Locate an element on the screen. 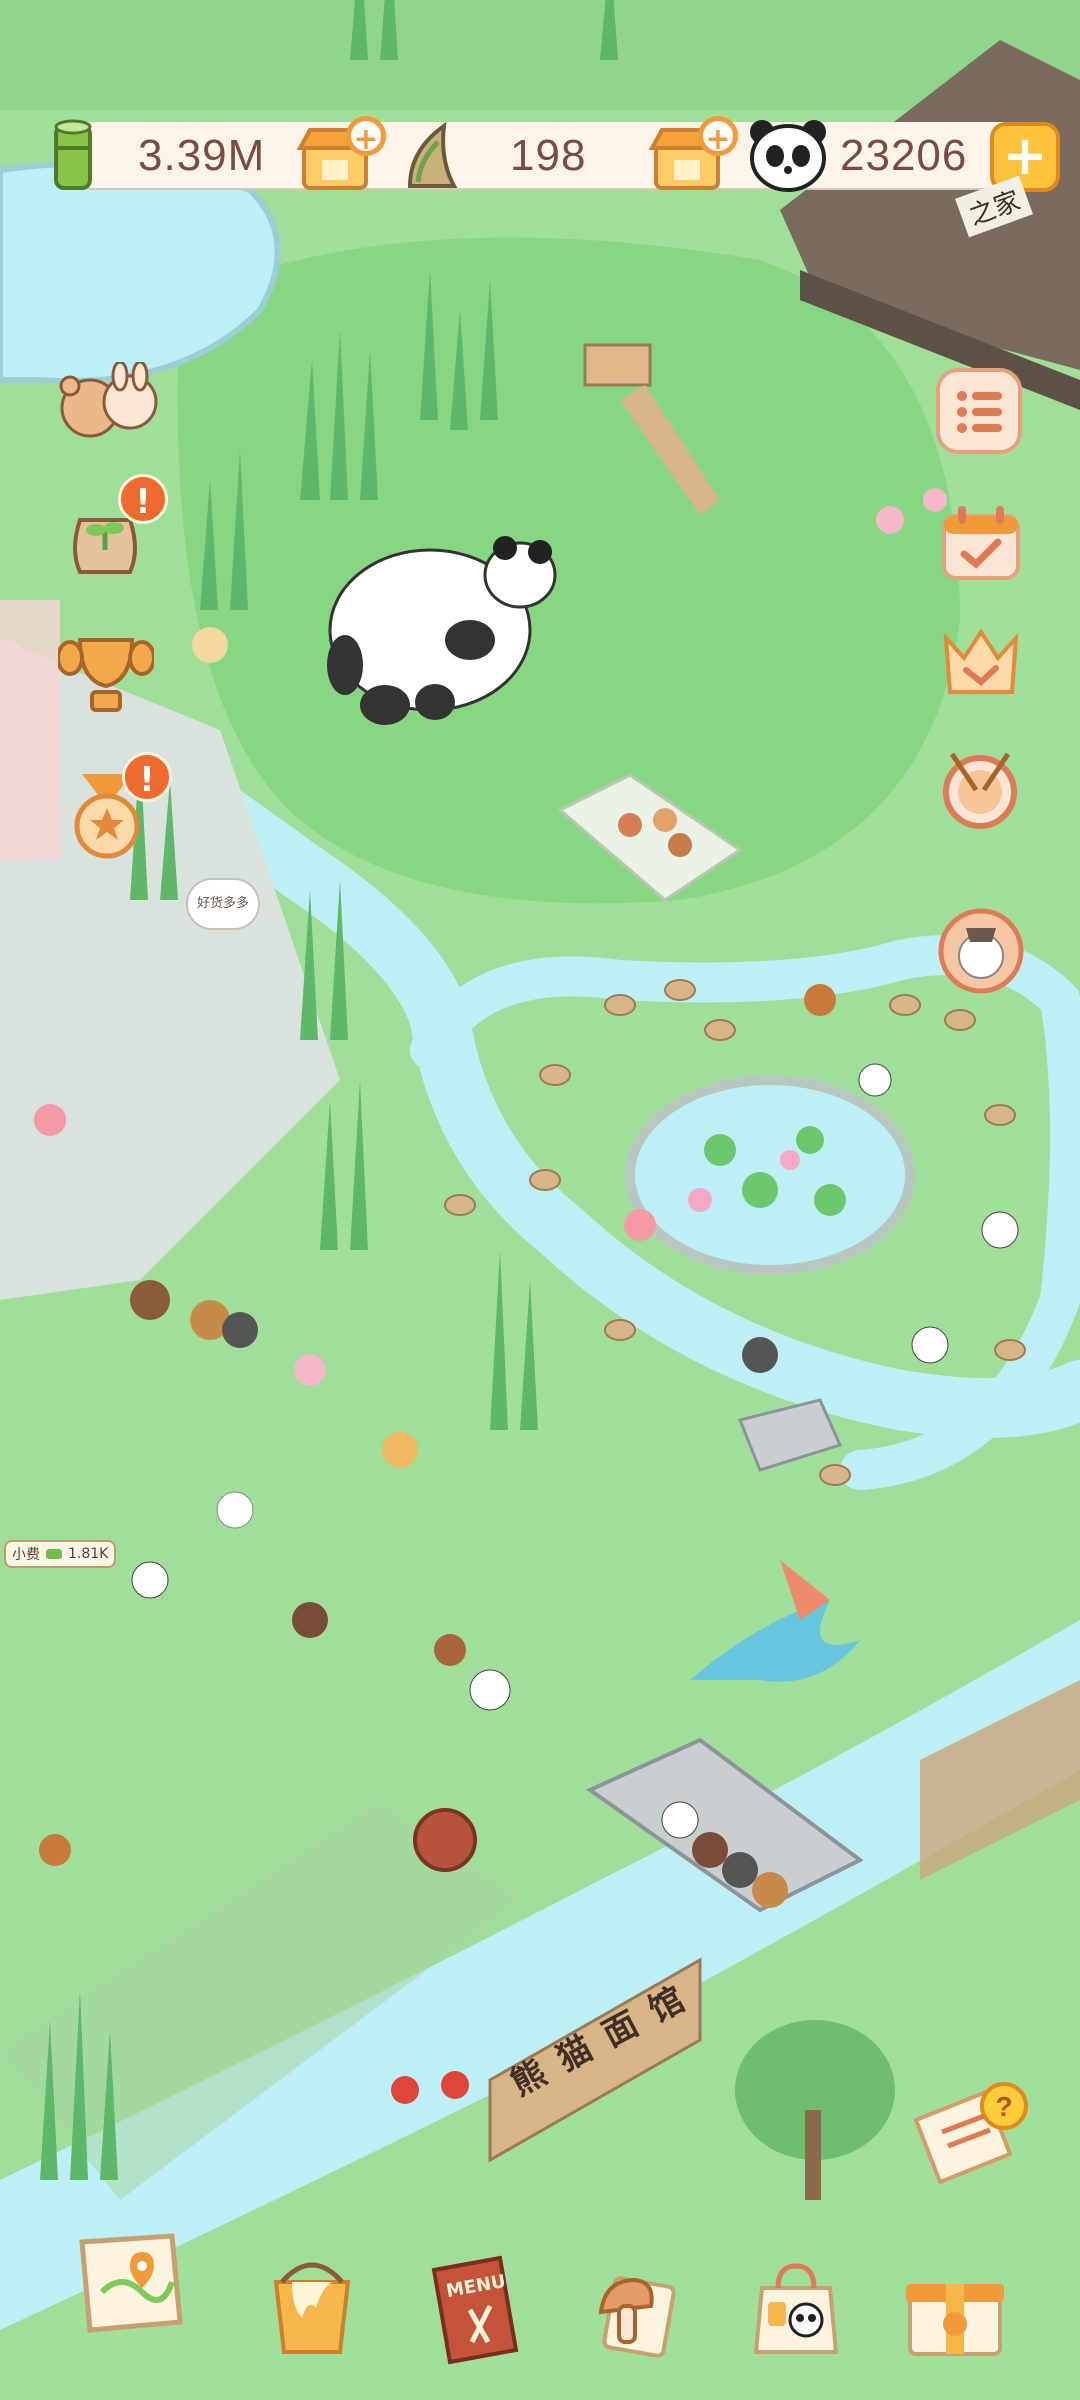 This screenshot has height=2400, width=1080. panda-coins-text: 23206 is located at coordinates (904, 155).